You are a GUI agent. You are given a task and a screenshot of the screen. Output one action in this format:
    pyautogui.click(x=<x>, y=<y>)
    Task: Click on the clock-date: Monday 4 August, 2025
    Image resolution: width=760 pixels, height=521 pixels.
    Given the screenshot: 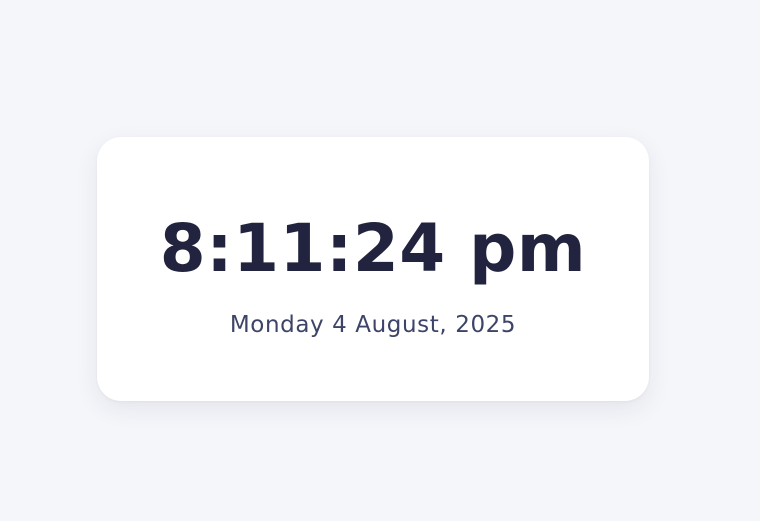 What is the action you would take?
    pyautogui.click(x=373, y=325)
    